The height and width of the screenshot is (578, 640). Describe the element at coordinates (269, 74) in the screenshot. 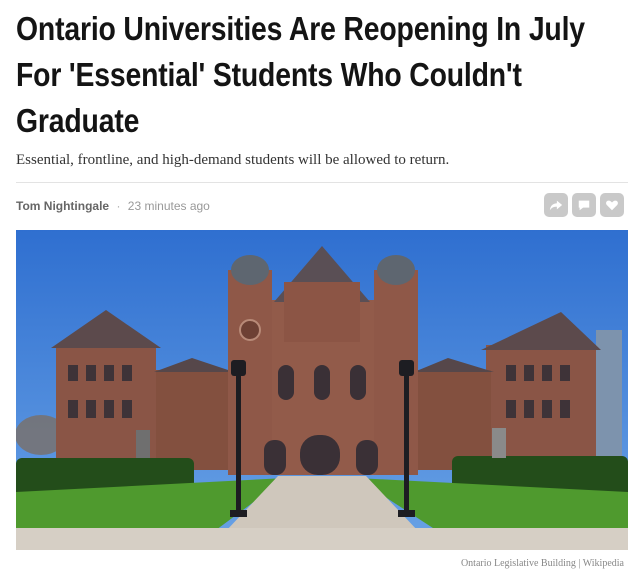

I see `headline-line-2: For 'Essential' Students Who Couldn't` at that location.